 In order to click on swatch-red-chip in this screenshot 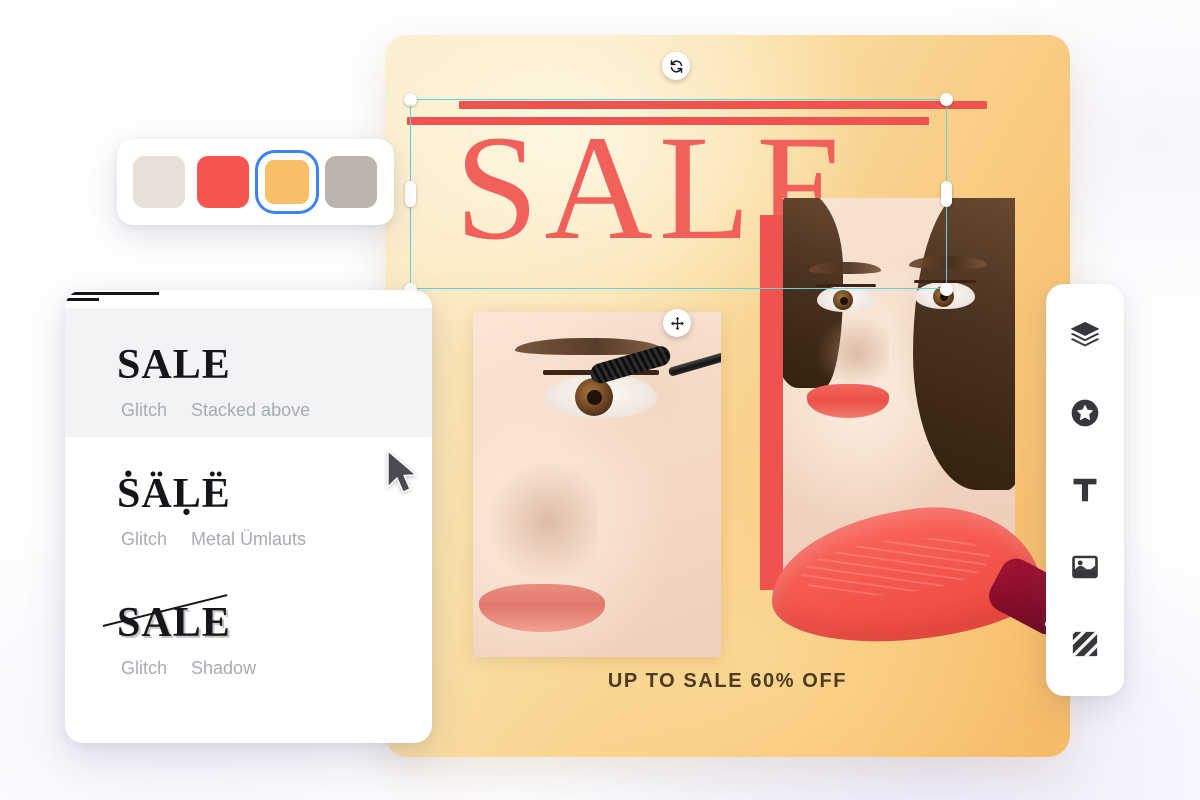, I will do `click(223, 182)`.